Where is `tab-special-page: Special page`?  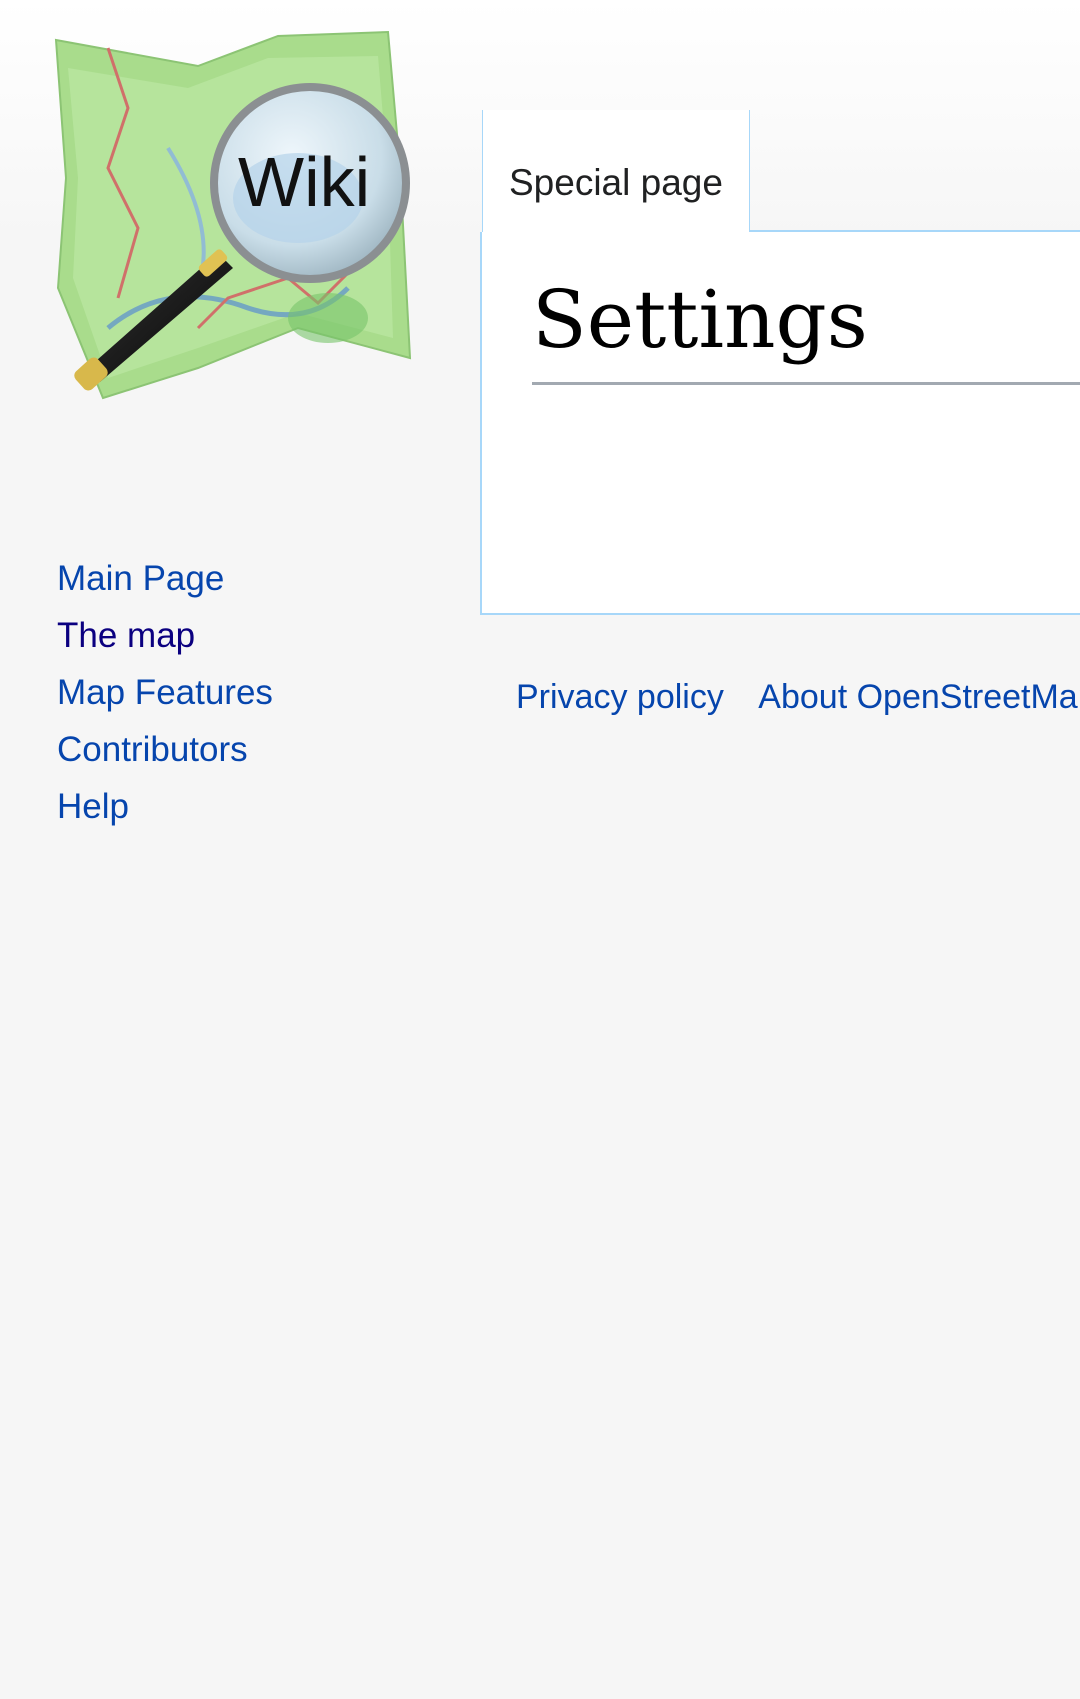 tab-special-page: Special page is located at coordinates (616, 171).